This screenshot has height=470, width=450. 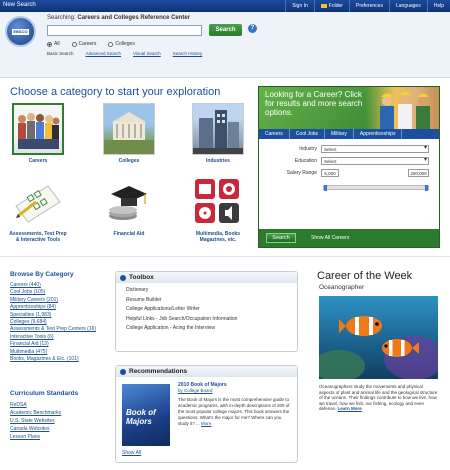 I want to click on graduation-cap-icon, so click(x=128, y=203).